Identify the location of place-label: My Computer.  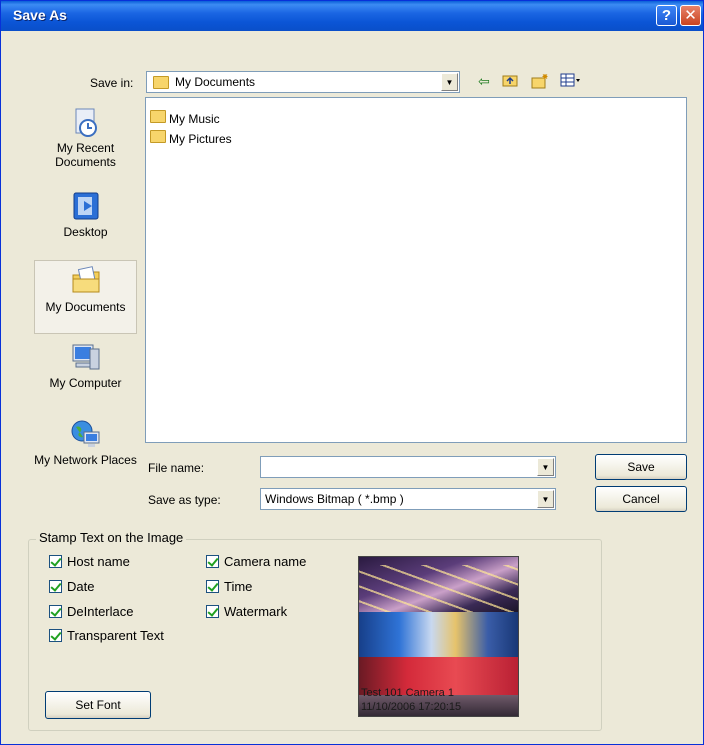
(85, 383).